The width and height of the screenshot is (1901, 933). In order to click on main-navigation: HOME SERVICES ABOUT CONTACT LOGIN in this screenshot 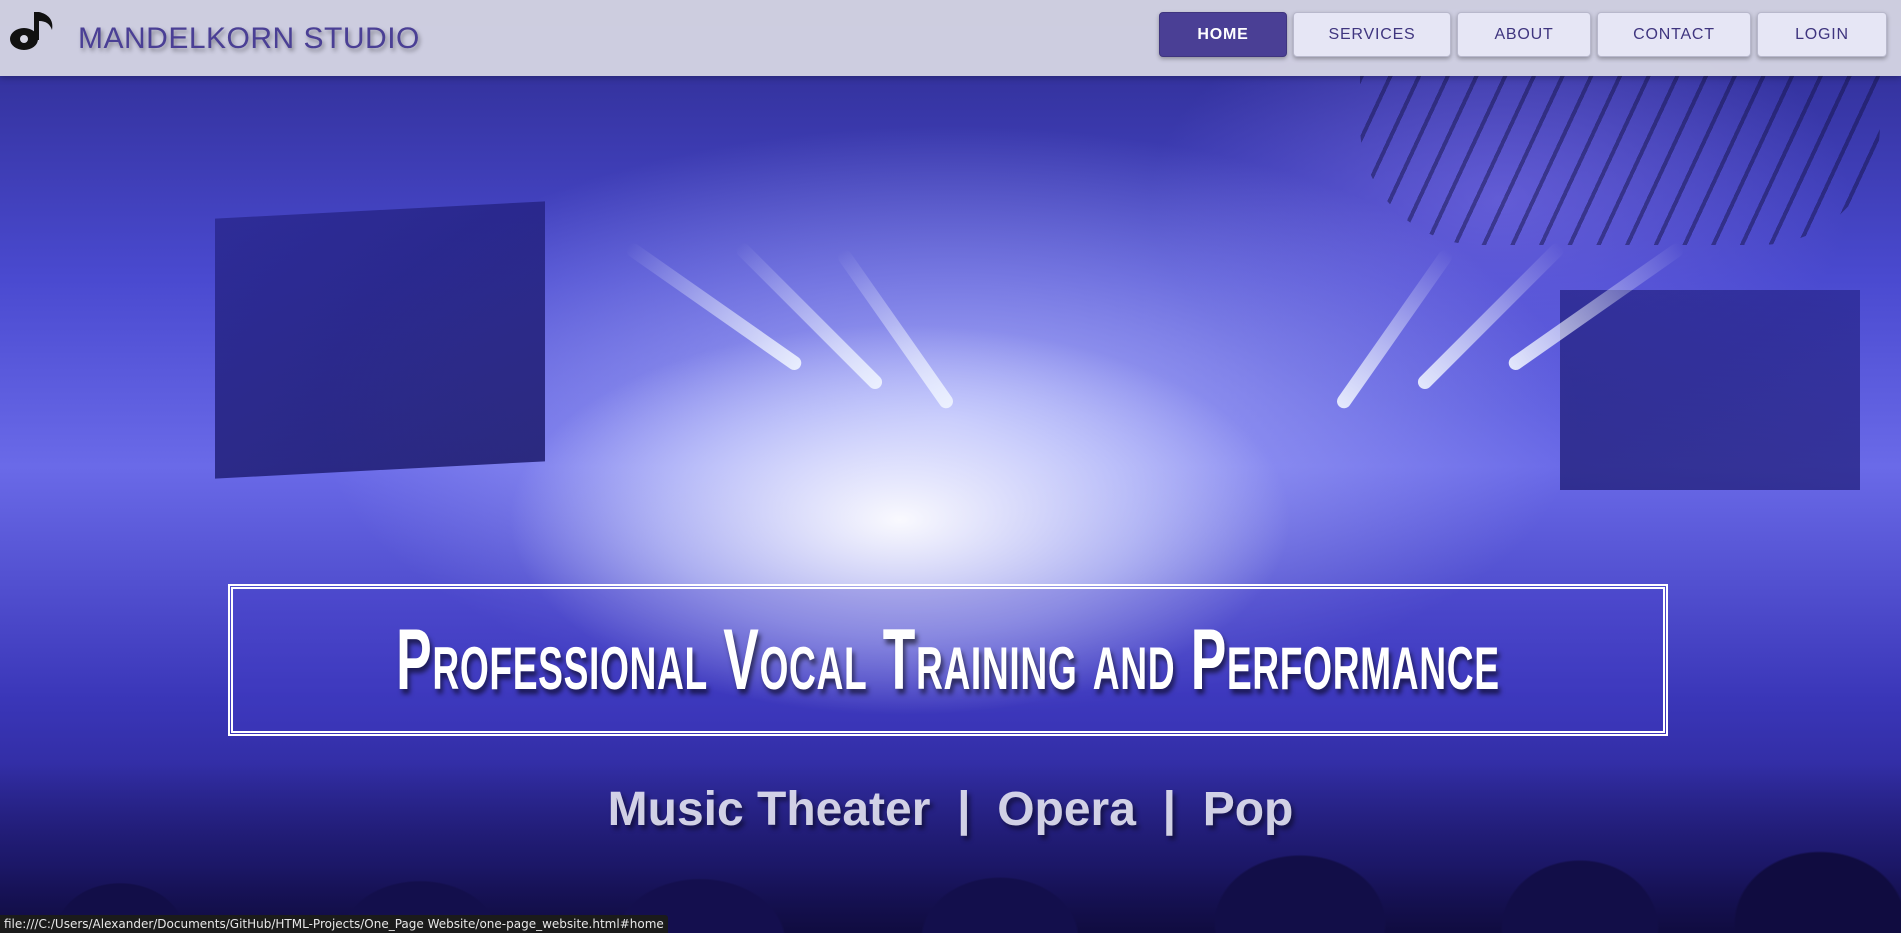, I will do `click(1523, 34)`.